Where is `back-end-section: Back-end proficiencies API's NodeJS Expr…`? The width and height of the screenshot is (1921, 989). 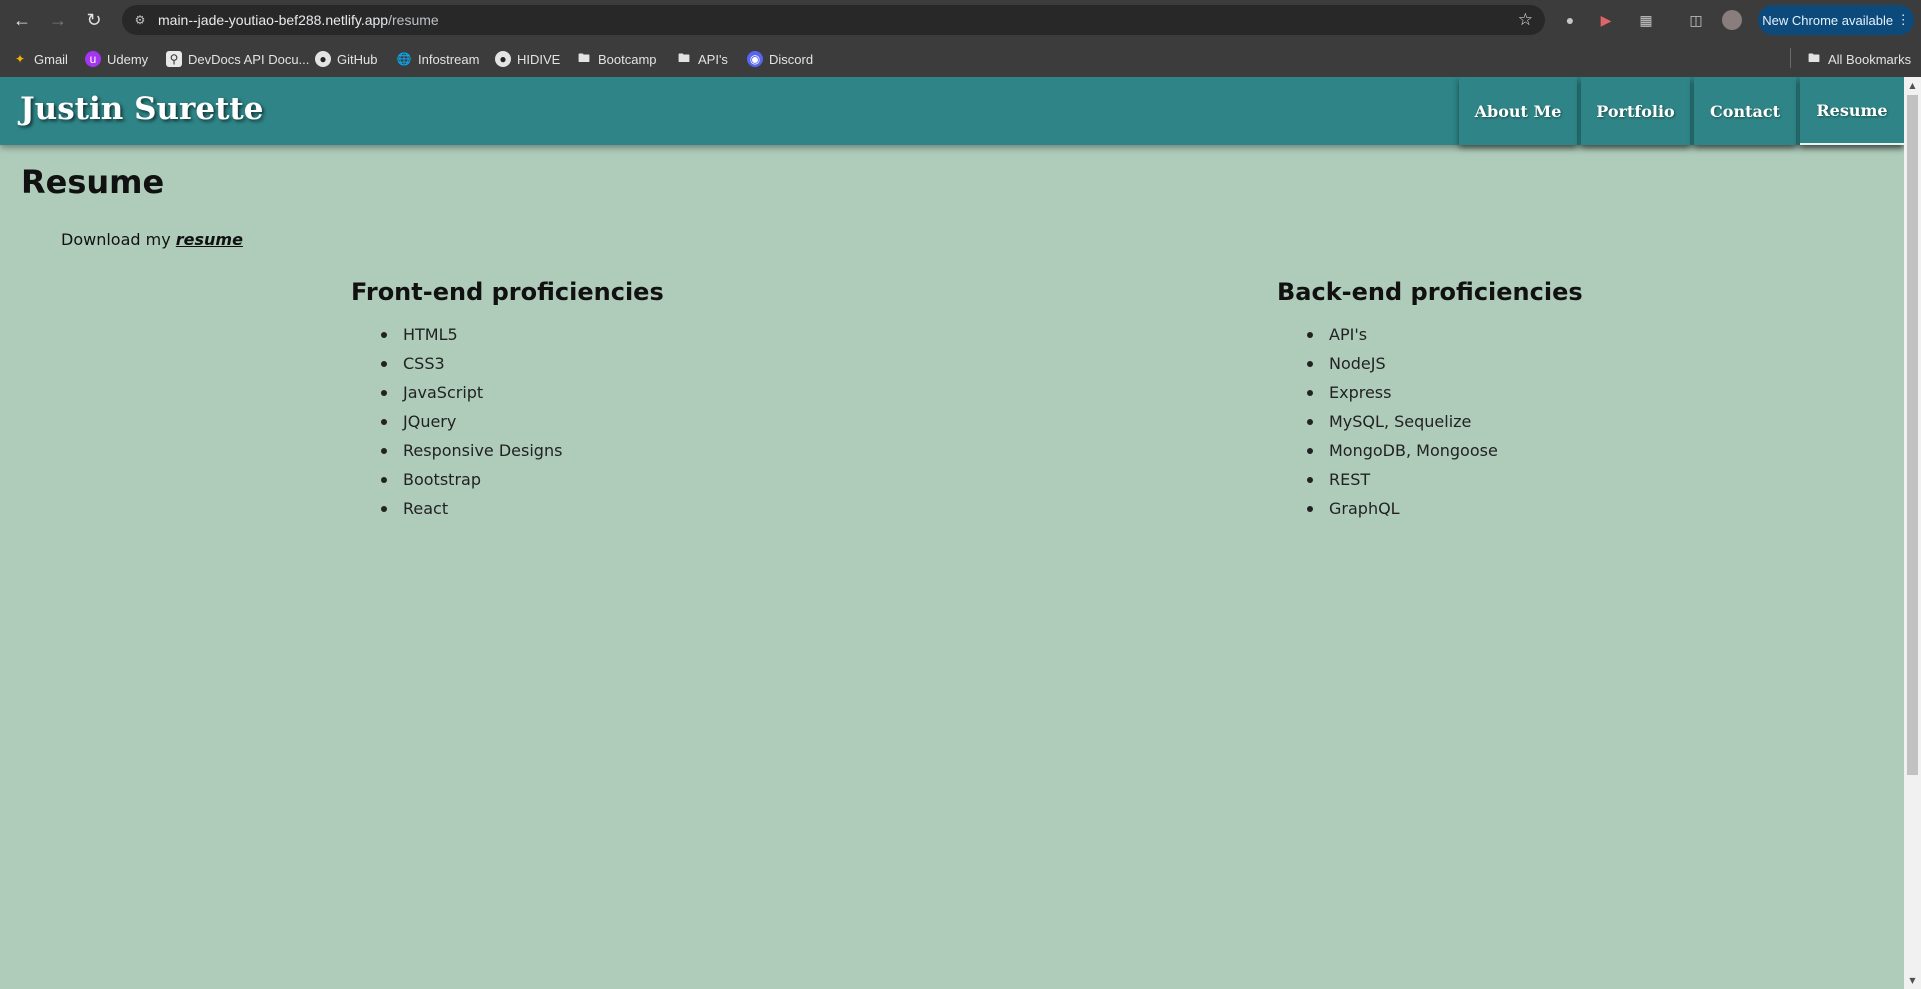 back-end-section: Back-end proficiencies API's NodeJS Expr… is located at coordinates (1430, 398).